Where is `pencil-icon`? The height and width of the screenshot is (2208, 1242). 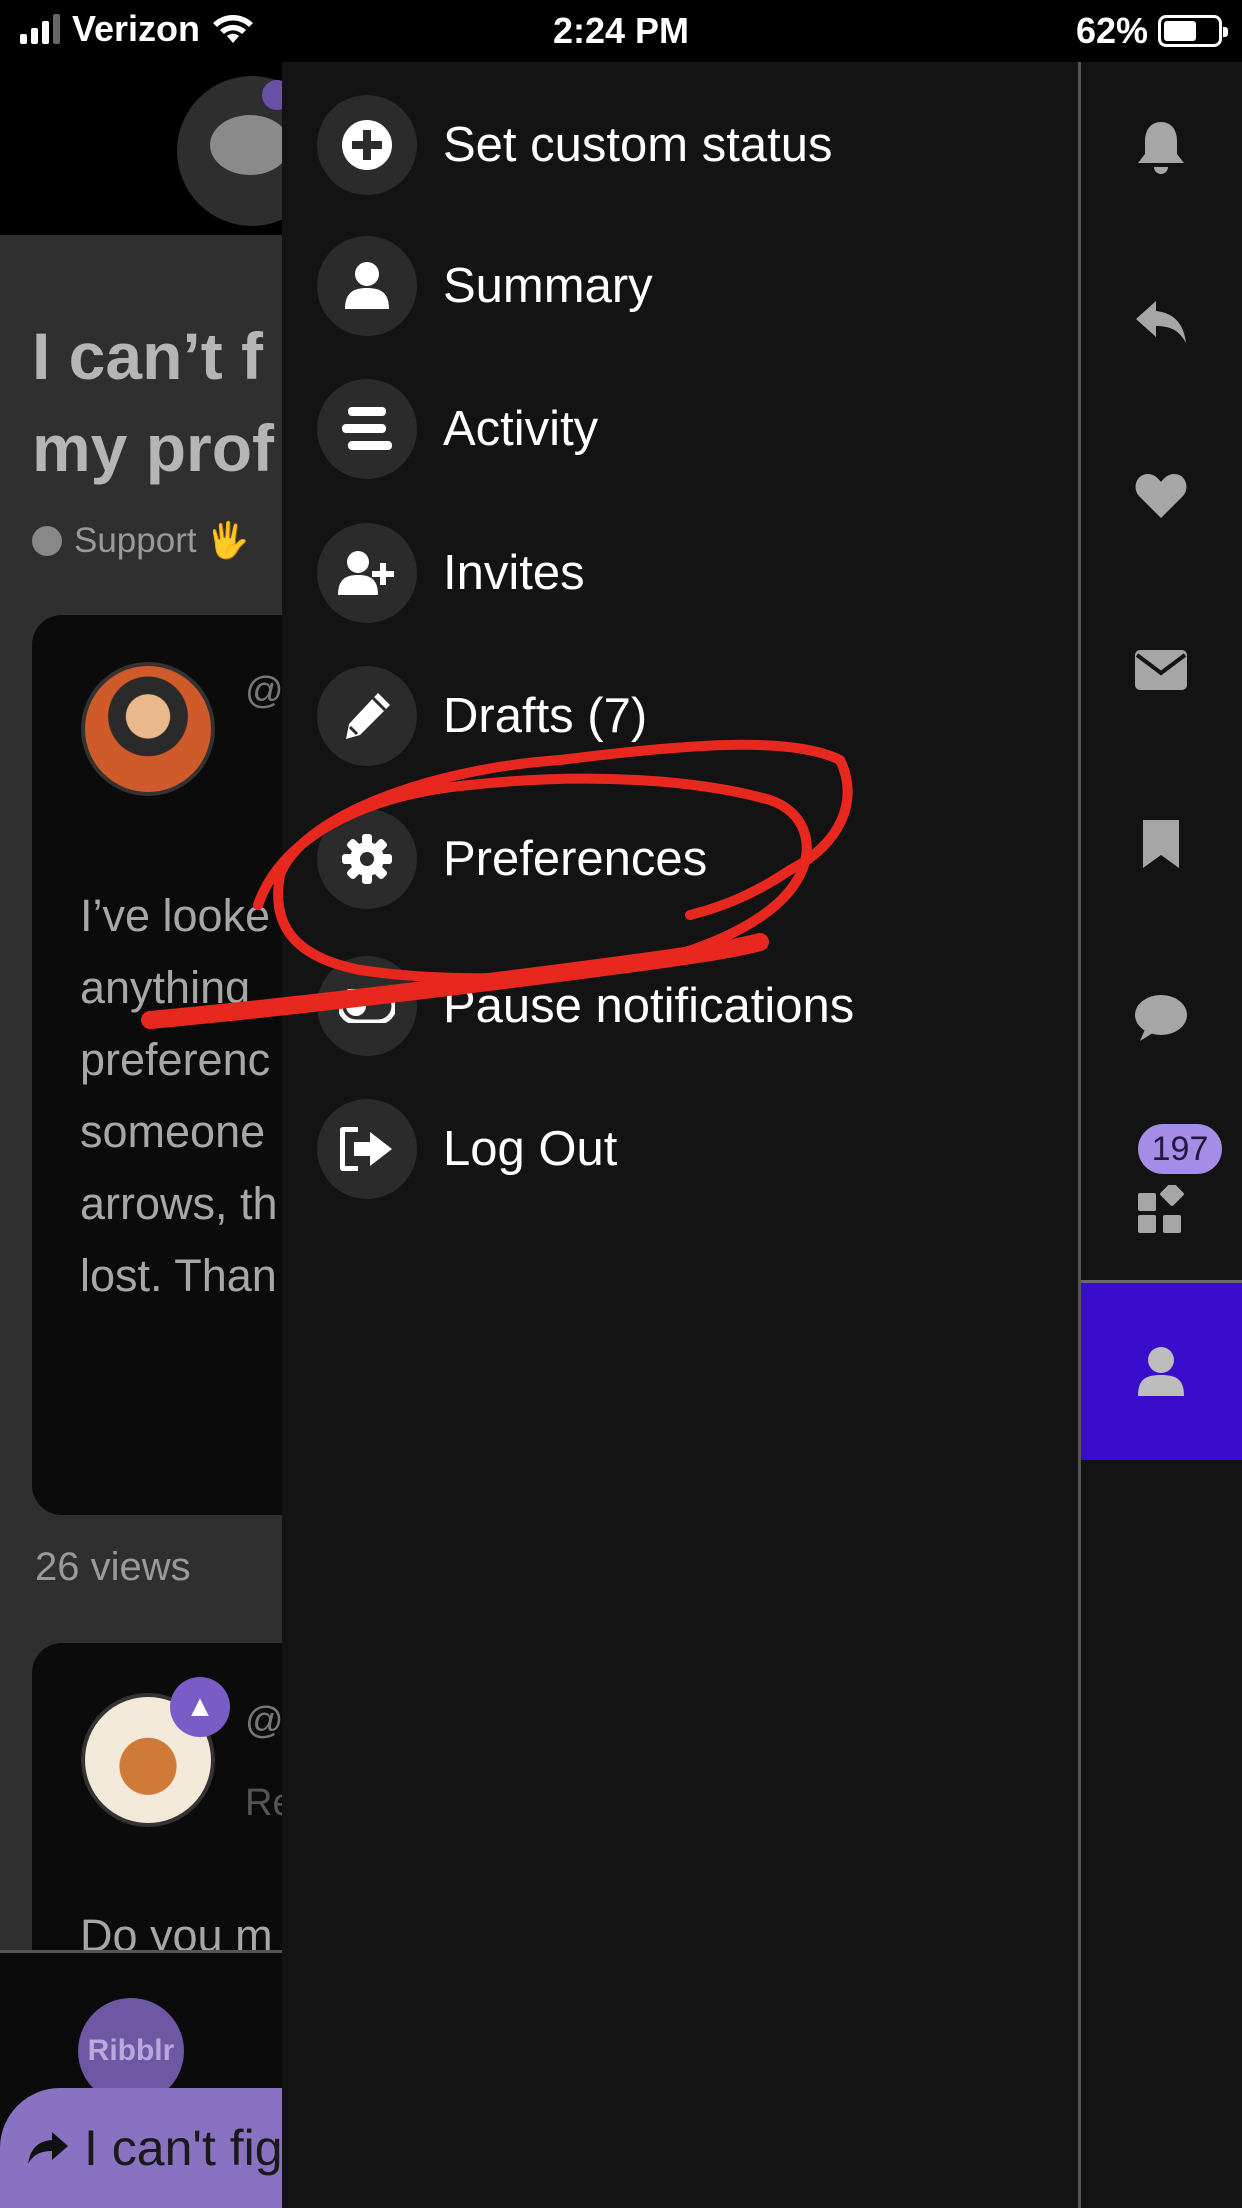 pencil-icon is located at coordinates (367, 716).